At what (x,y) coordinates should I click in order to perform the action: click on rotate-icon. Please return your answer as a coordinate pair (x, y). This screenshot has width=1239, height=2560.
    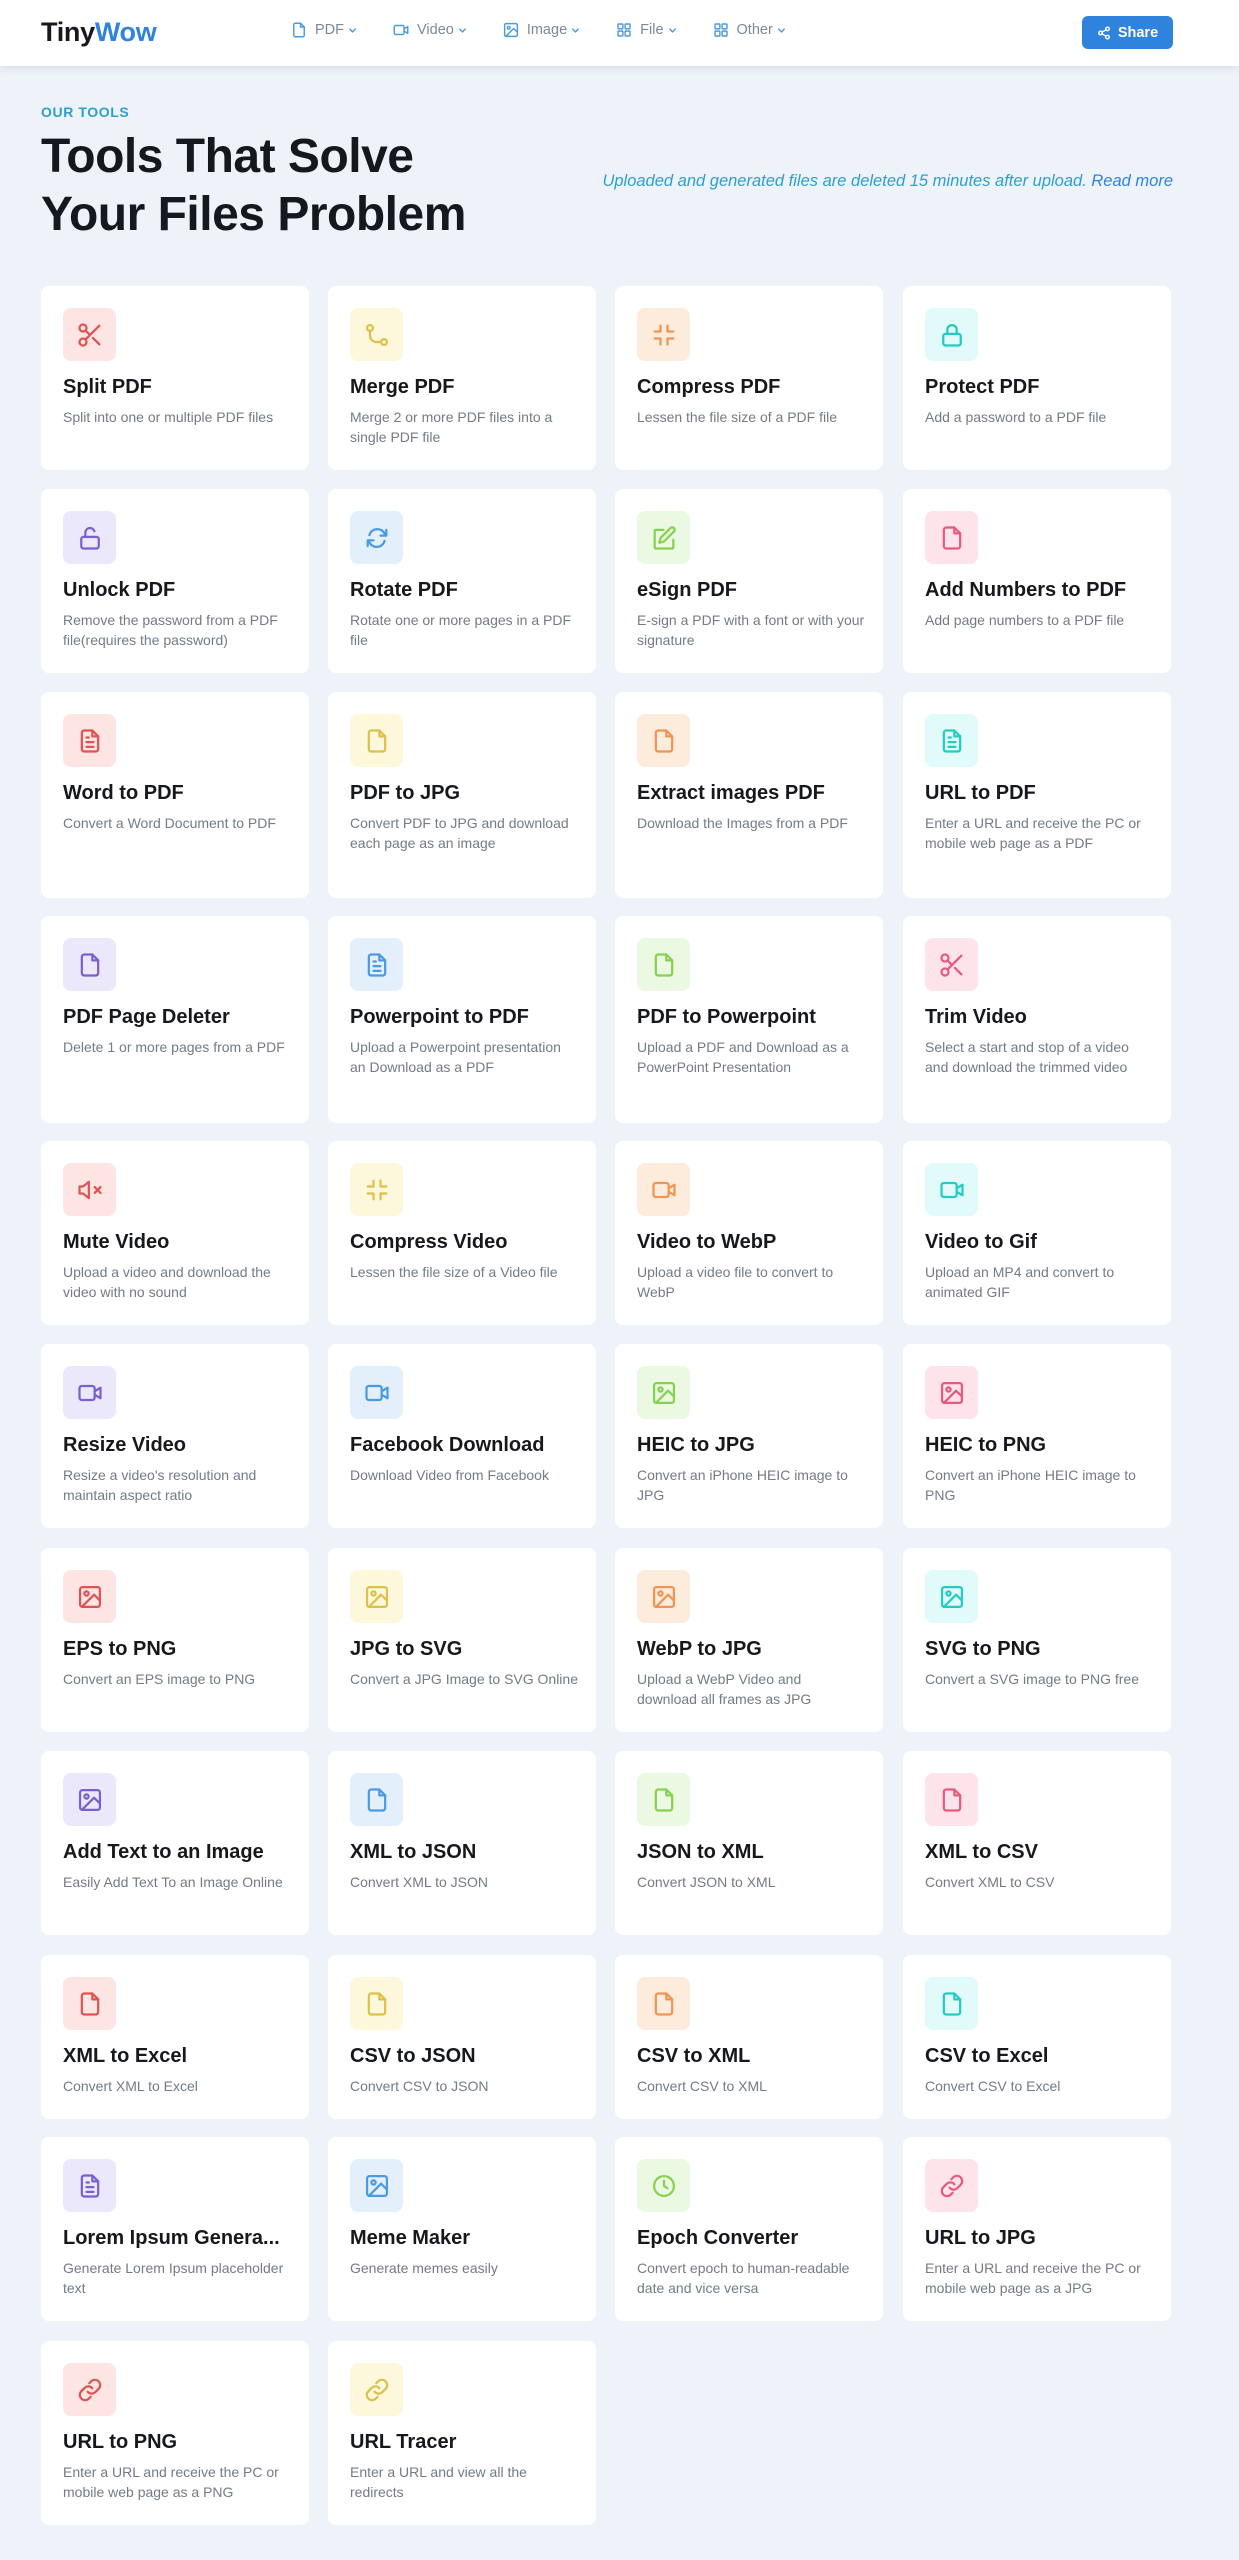
    Looking at the image, I should click on (376, 537).